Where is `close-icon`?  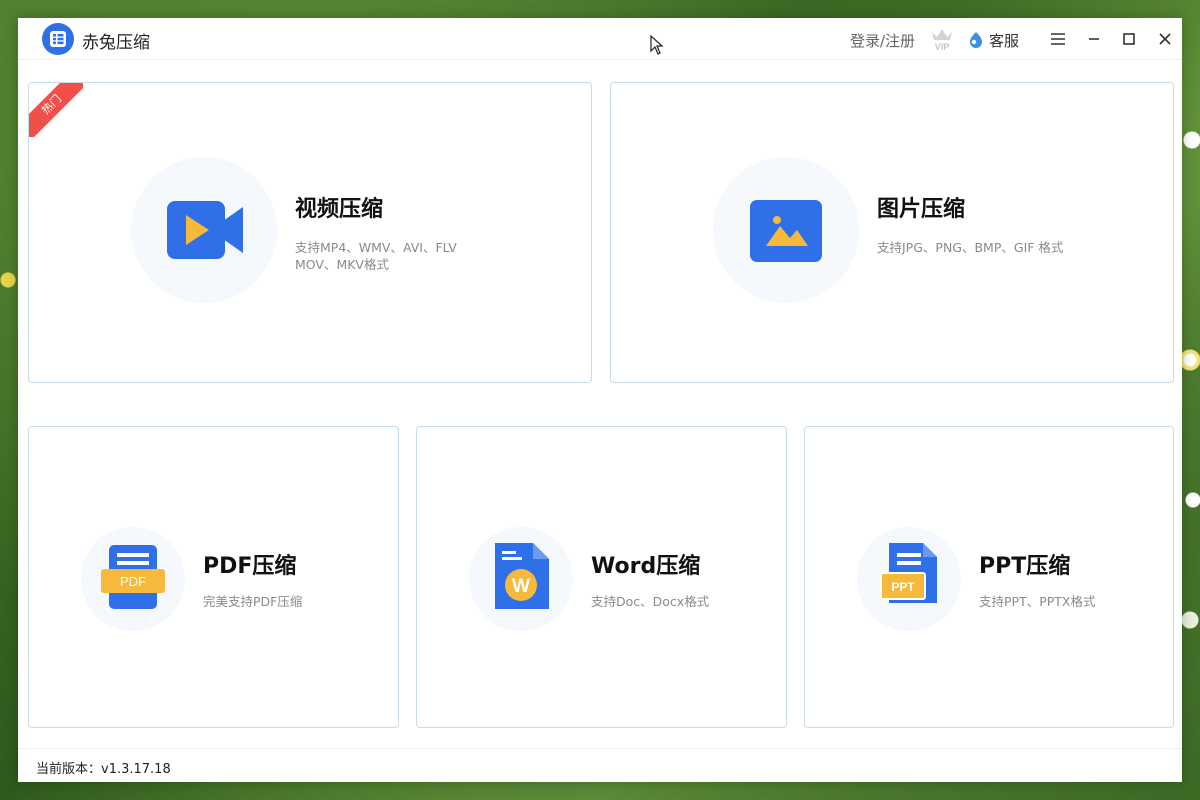 close-icon is located at coordinates (1165, 39).